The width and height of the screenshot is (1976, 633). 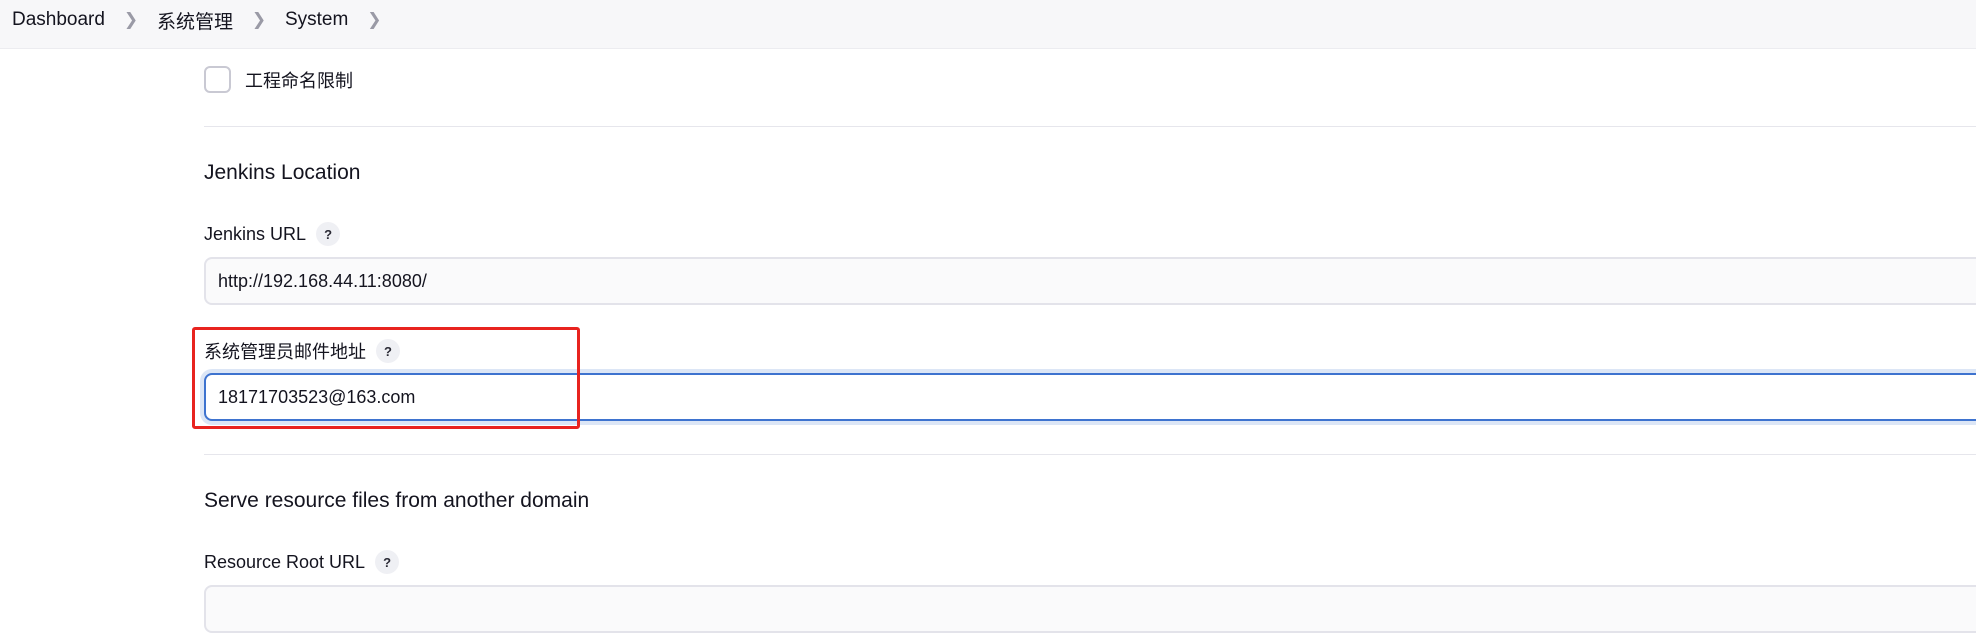 I want to click on project-naming-row: 工程命名限制, so click(x=278, y=79).